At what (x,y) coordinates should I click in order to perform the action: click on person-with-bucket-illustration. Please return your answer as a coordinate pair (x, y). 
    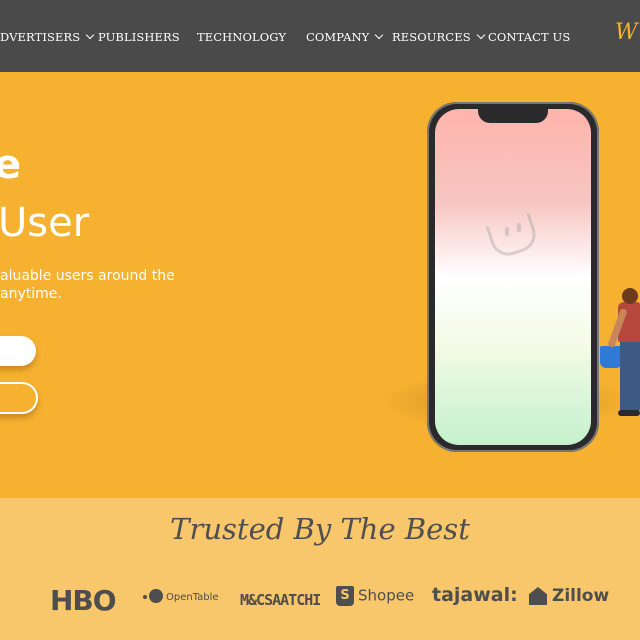
    Looking at the image, I should click on (620, 356).